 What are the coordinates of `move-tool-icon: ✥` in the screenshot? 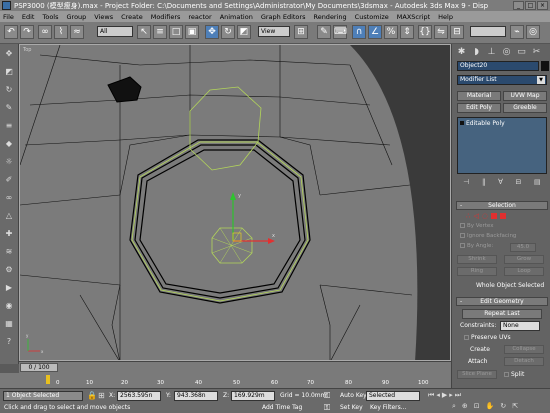 It's located at (9, 54).